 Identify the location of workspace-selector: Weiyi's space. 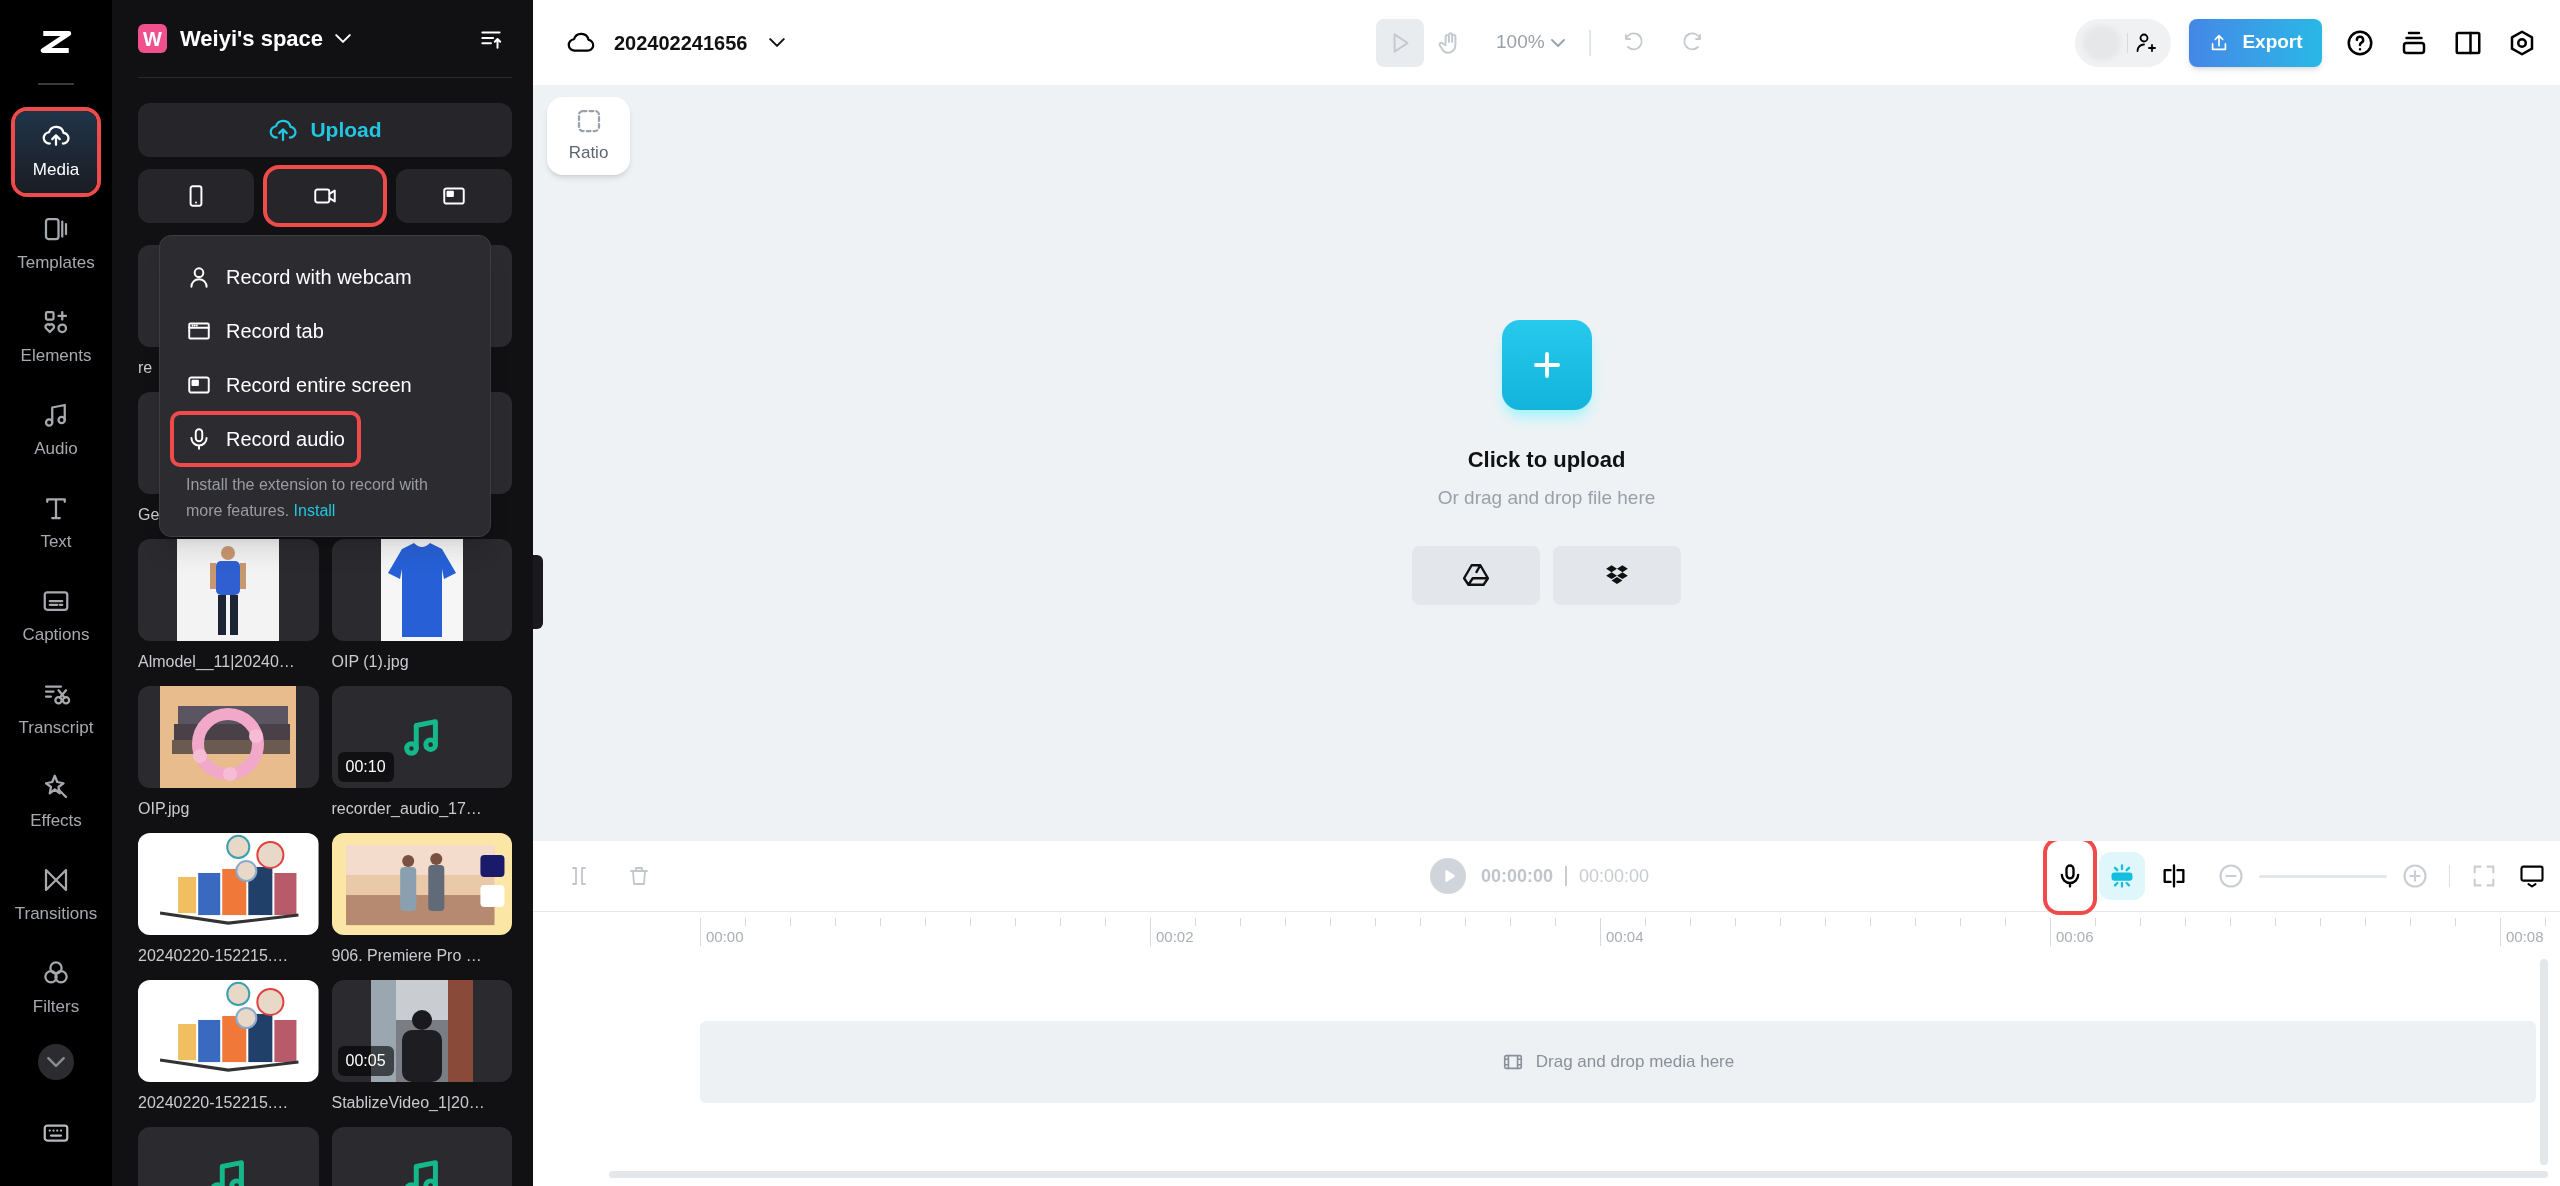
(266, 38).